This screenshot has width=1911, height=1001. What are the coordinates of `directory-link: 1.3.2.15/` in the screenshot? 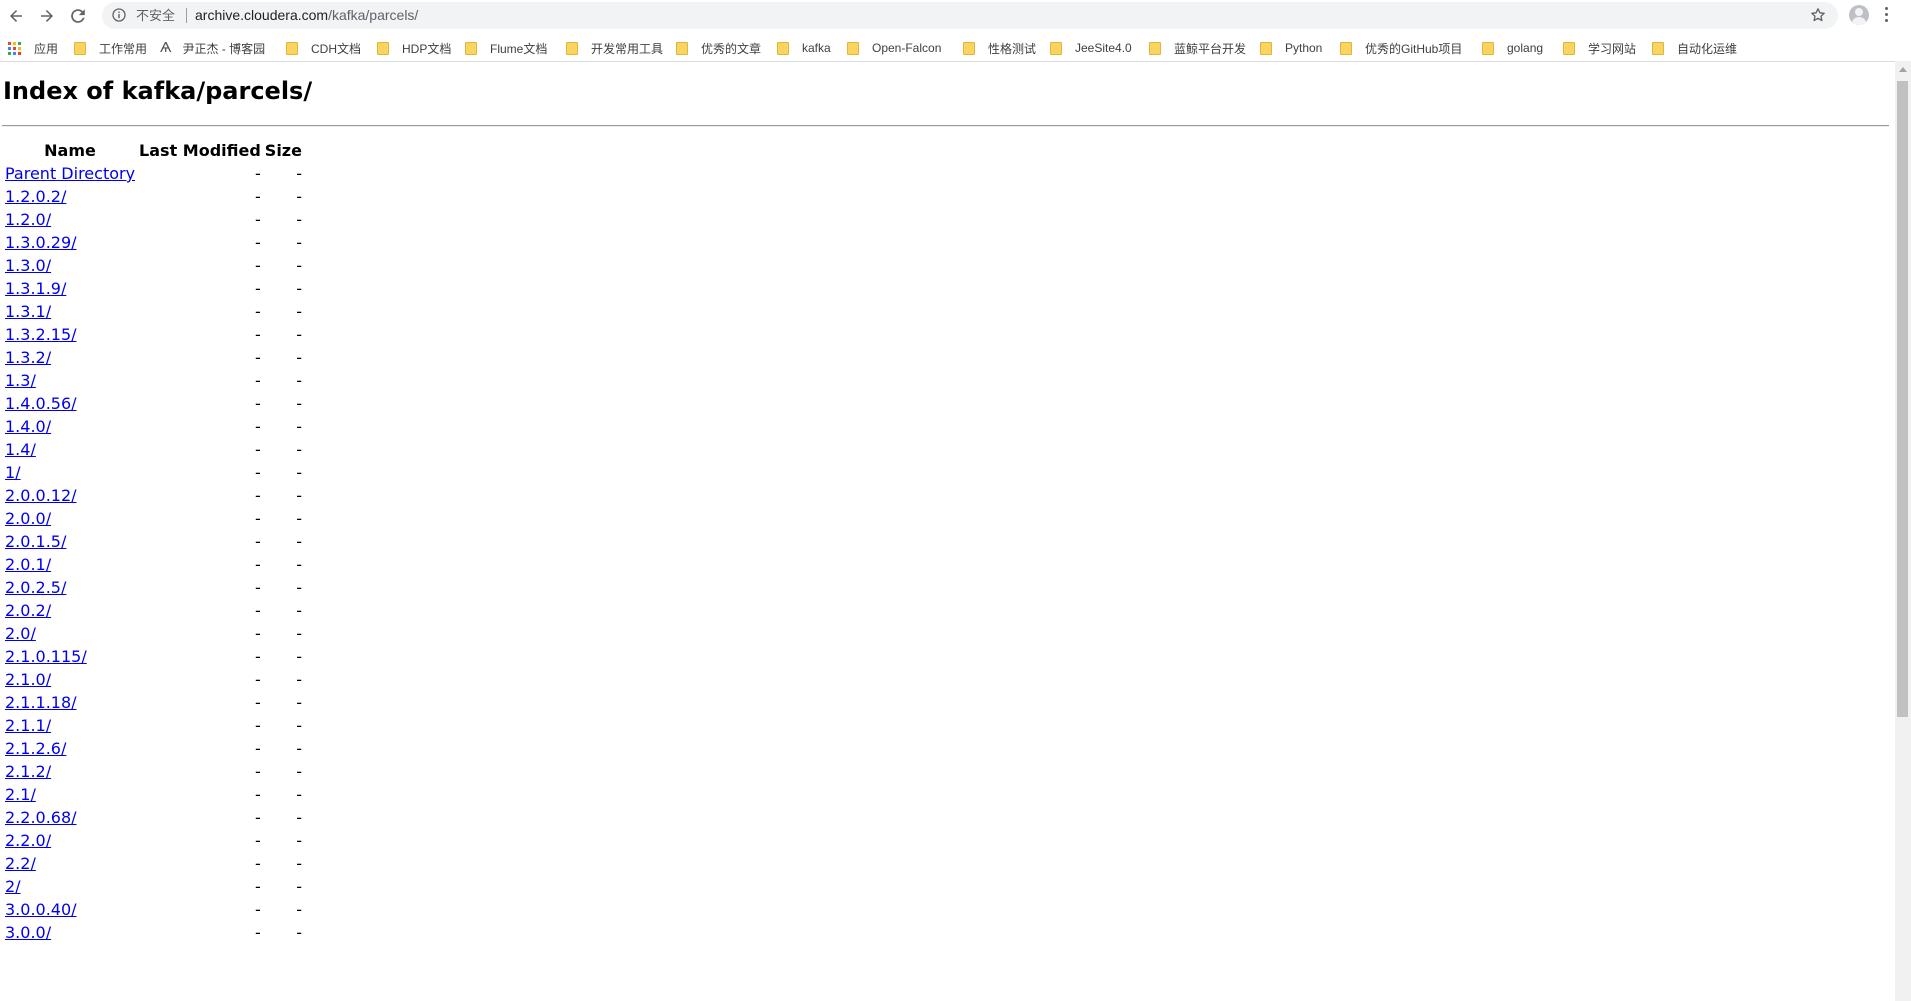 It's located at (41, 334).